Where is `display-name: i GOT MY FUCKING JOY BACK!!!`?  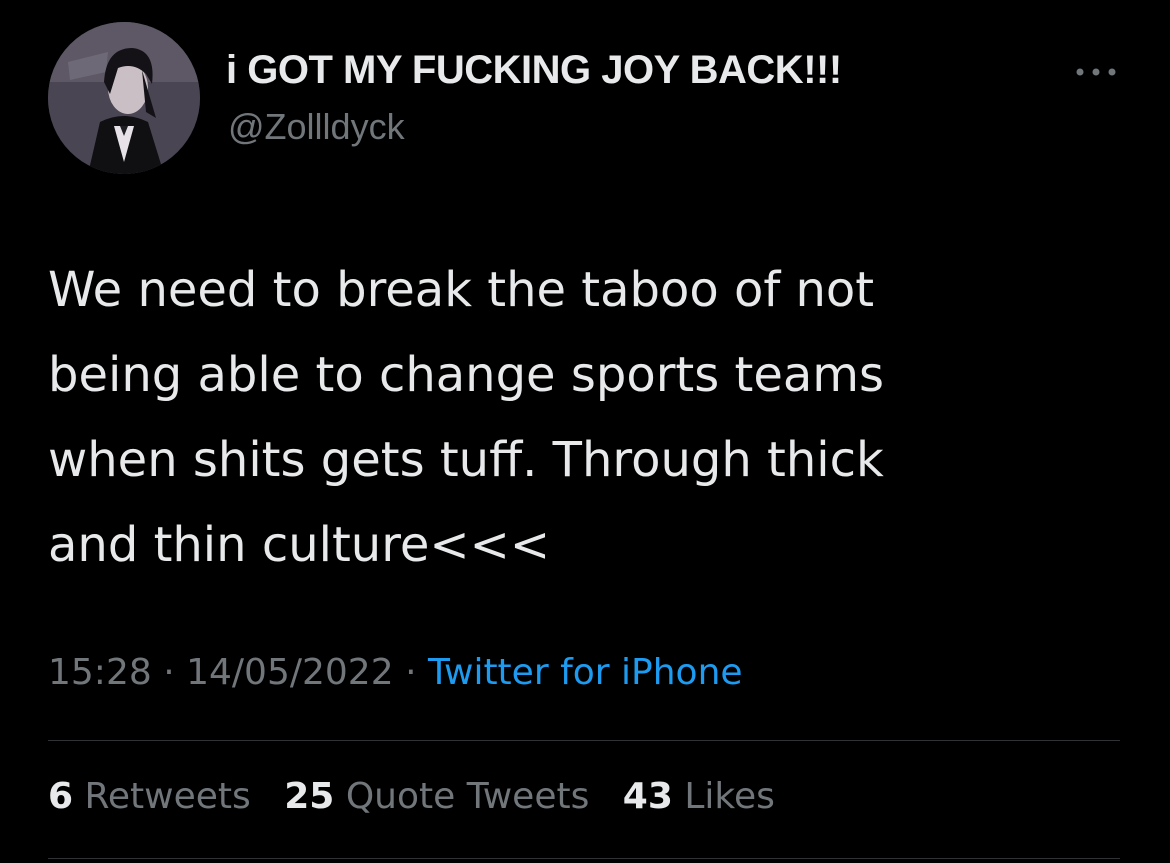 display-name: i GOT MY FUCKING JOY BACK!!! is located at coordinates (534, 70).